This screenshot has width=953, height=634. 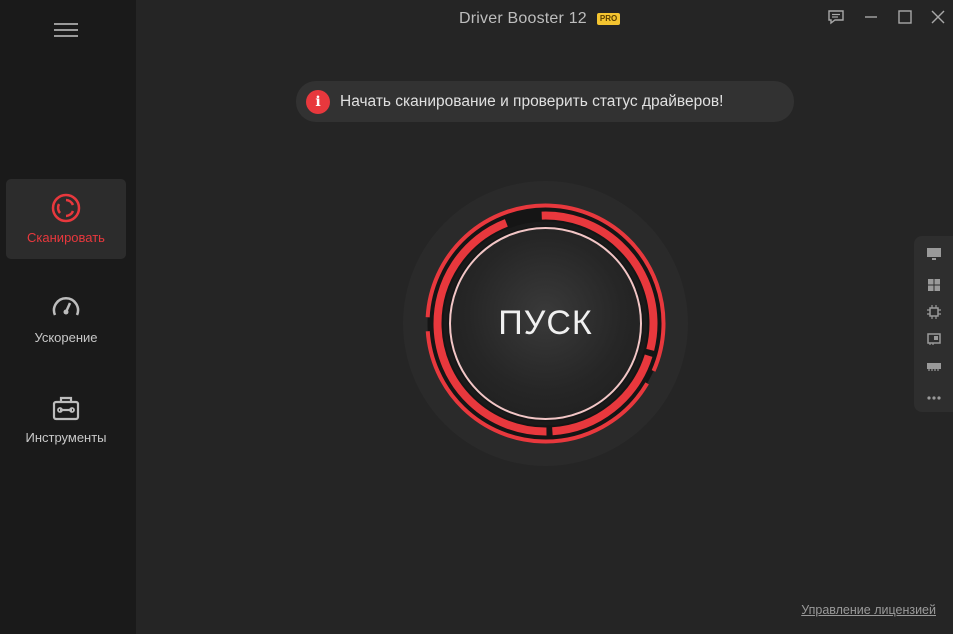 I want to click on chip-icon, so click(x=934, y=312).